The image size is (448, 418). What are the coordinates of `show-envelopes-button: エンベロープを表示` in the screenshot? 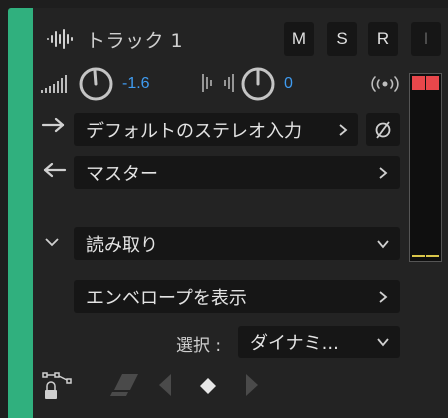 It's located at (237, 296).